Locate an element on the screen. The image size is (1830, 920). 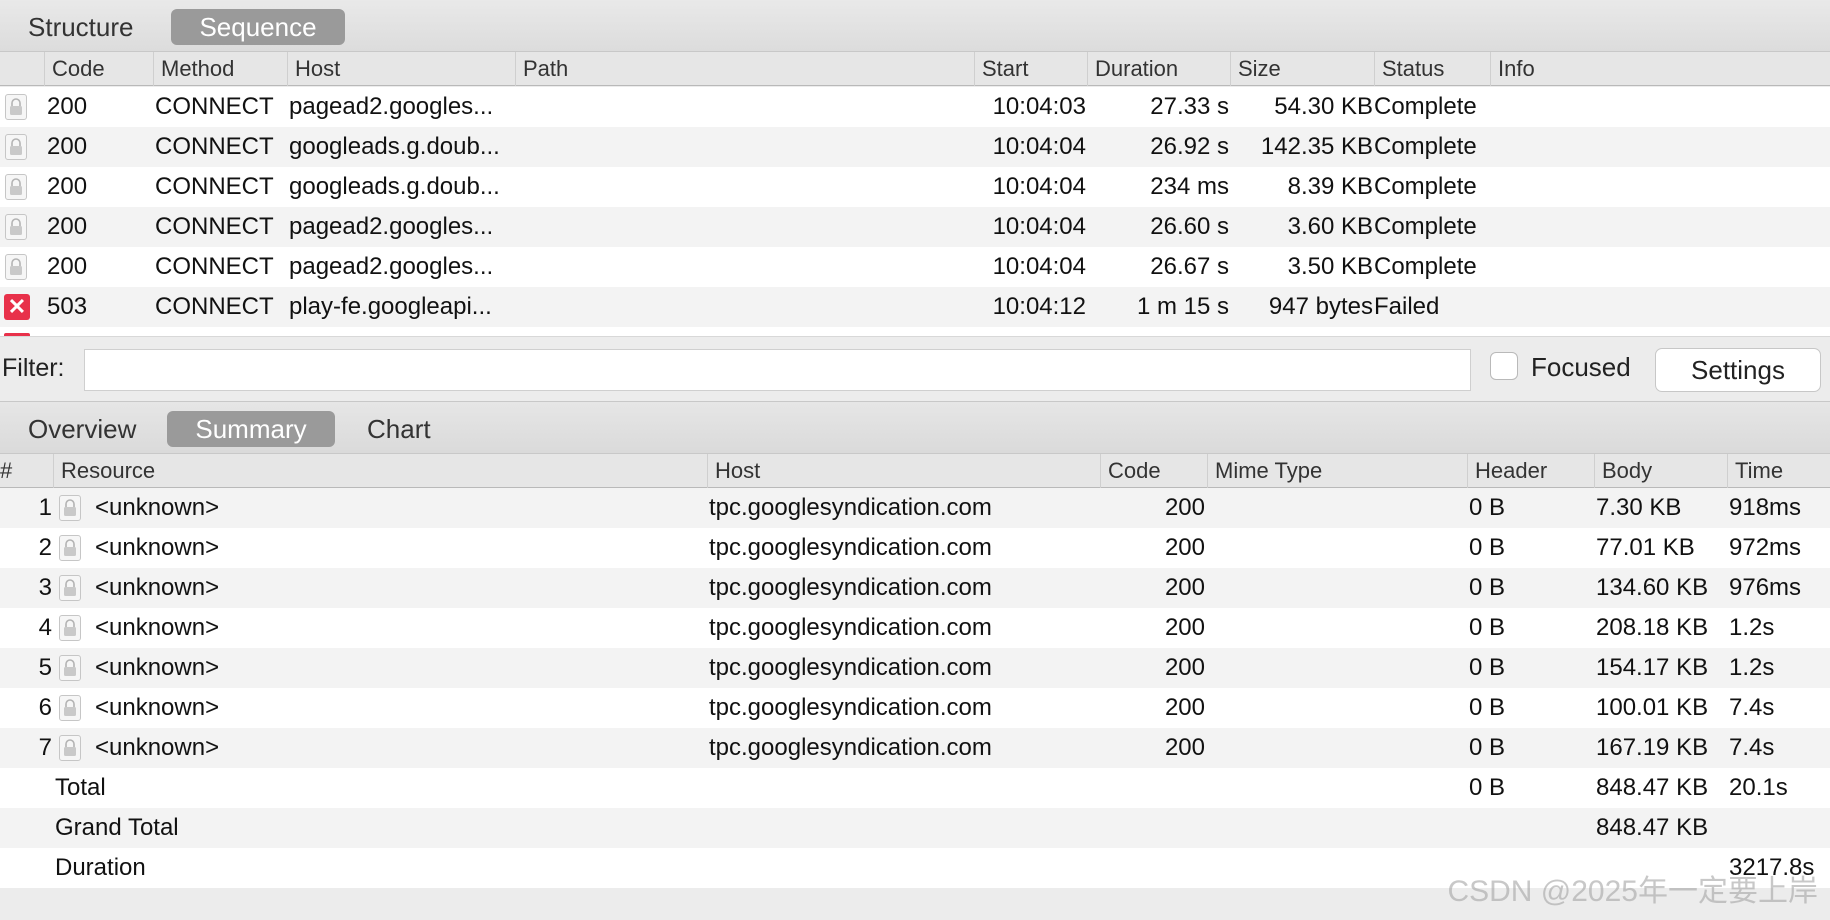
body-cell: 134.60 KB is located at coordinates (1652, 587).